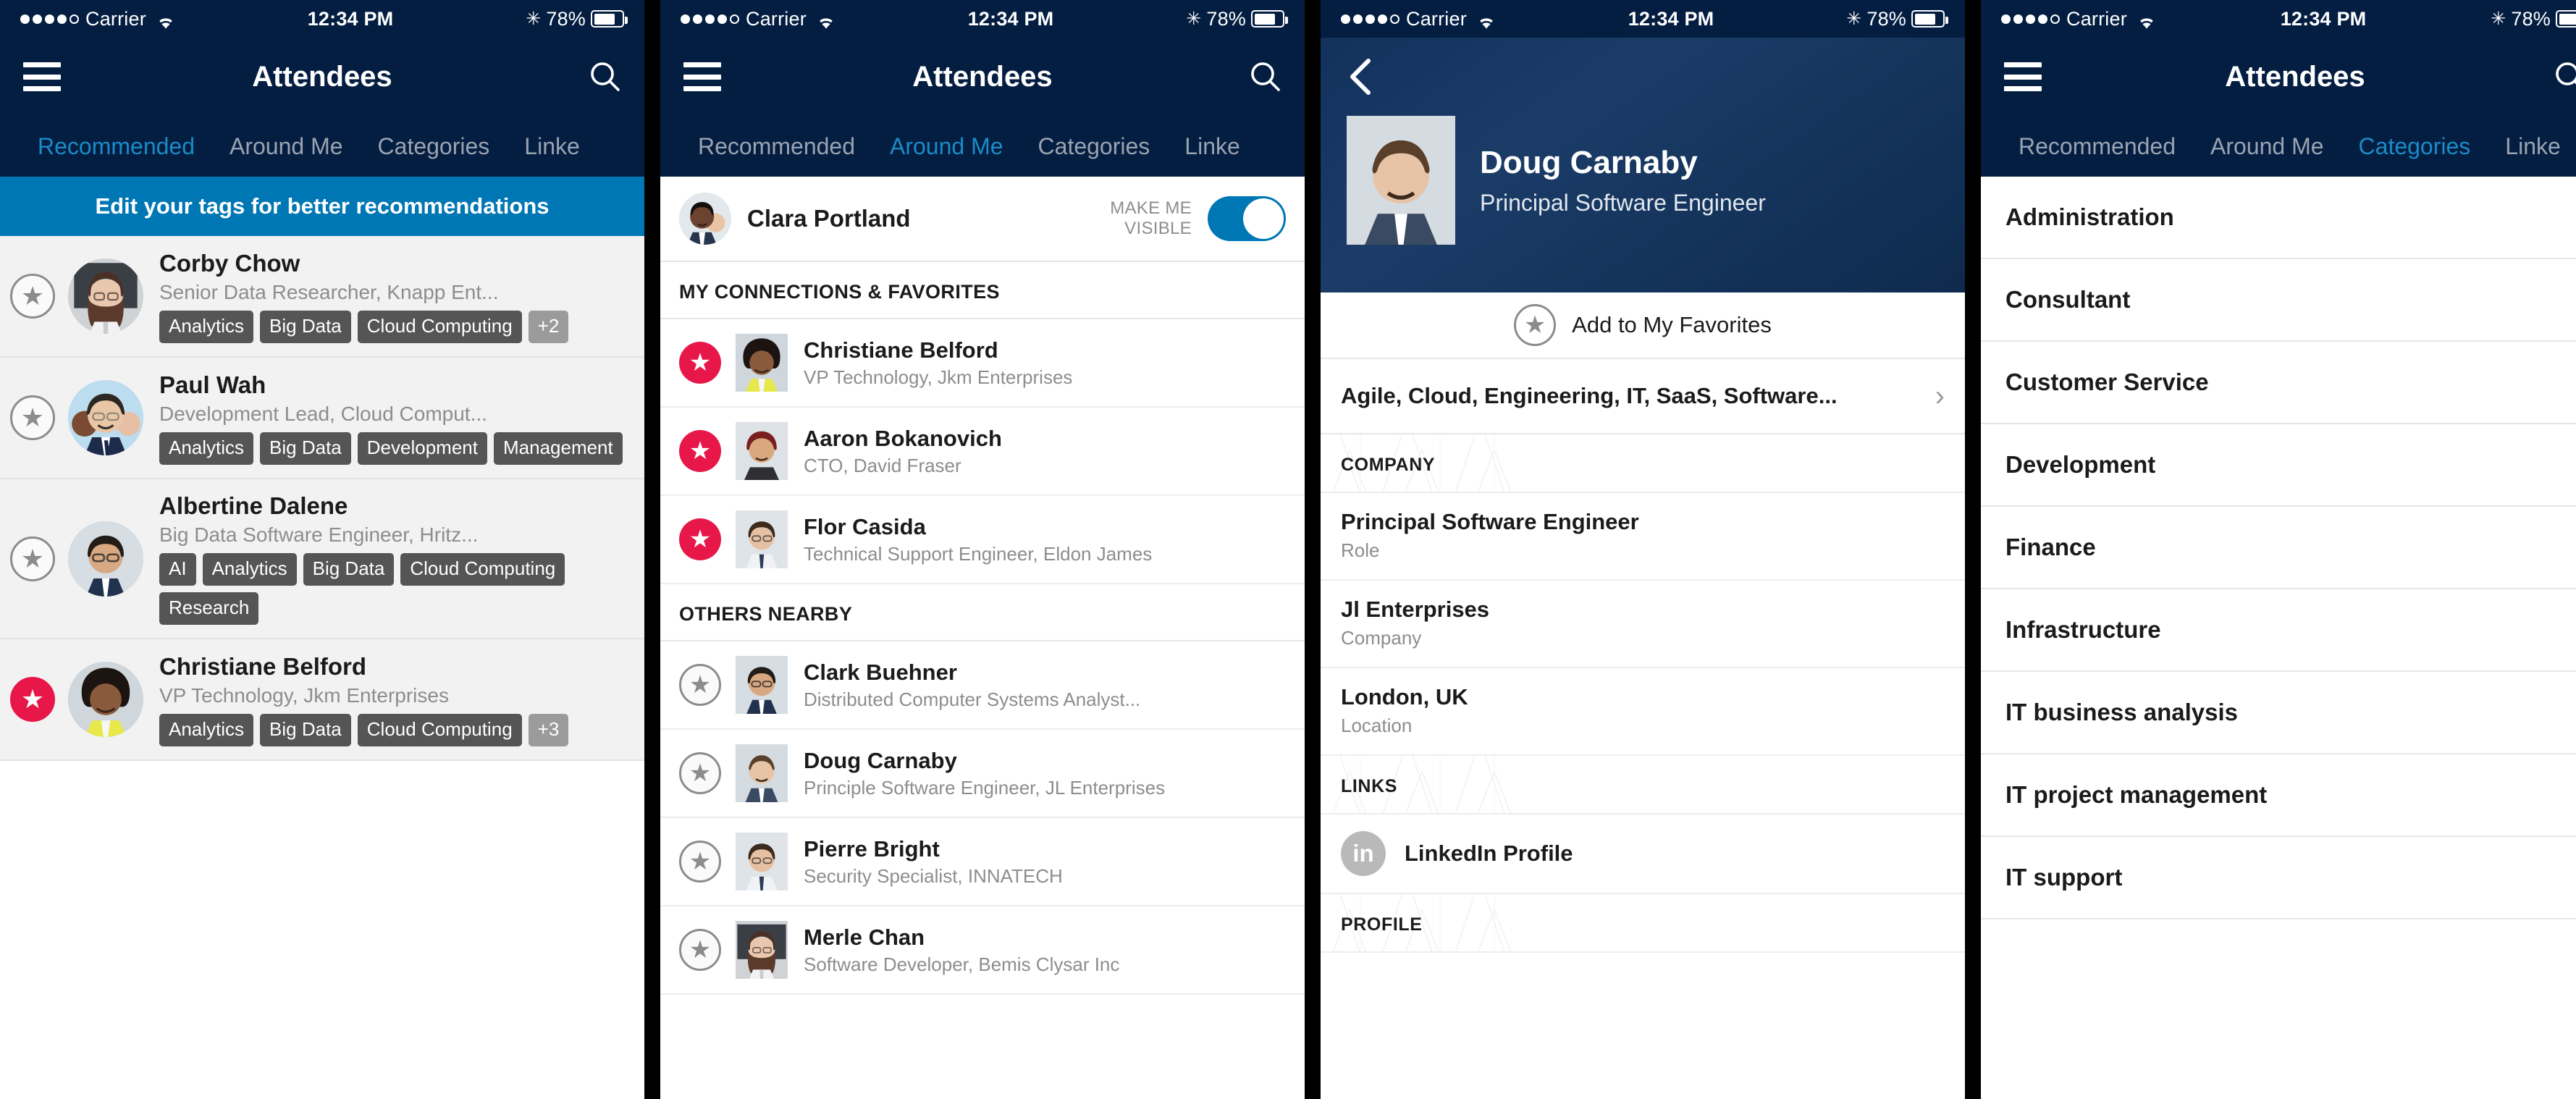  I want to click on profile-title: Principal Software Engineer, so click(1623, 203).